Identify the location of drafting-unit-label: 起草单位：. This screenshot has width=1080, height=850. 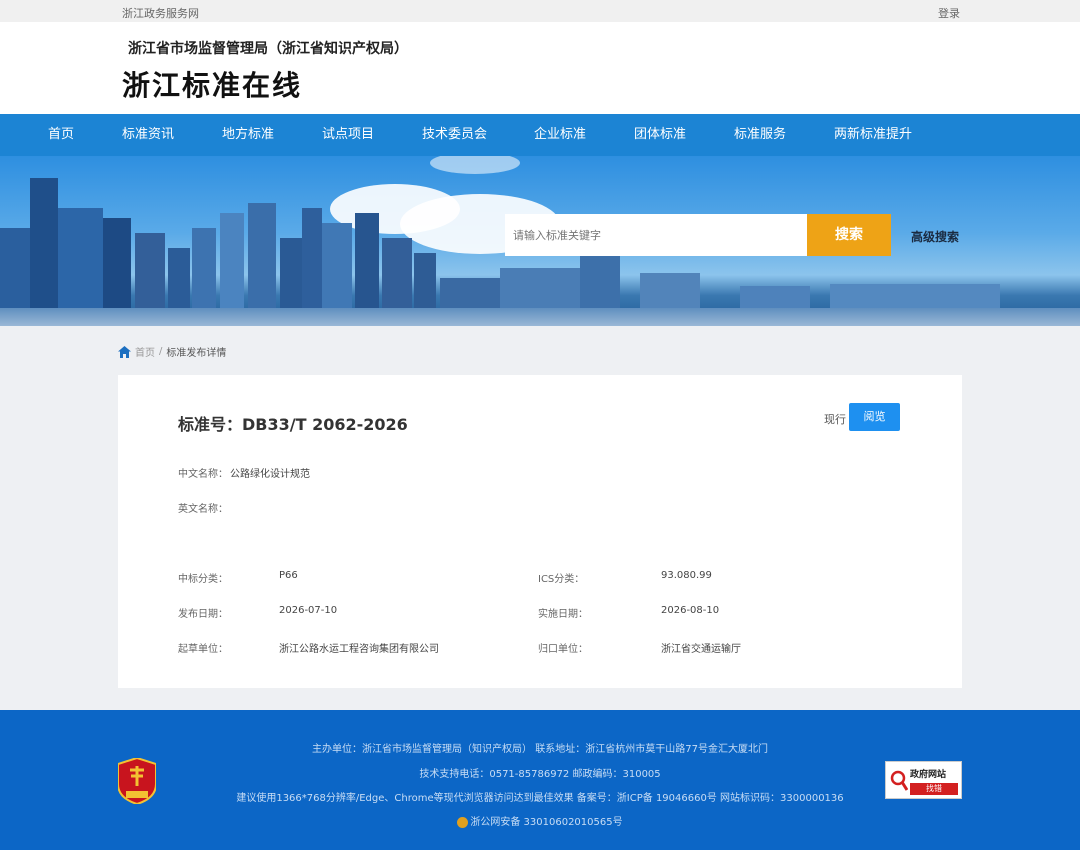
(203, 649).